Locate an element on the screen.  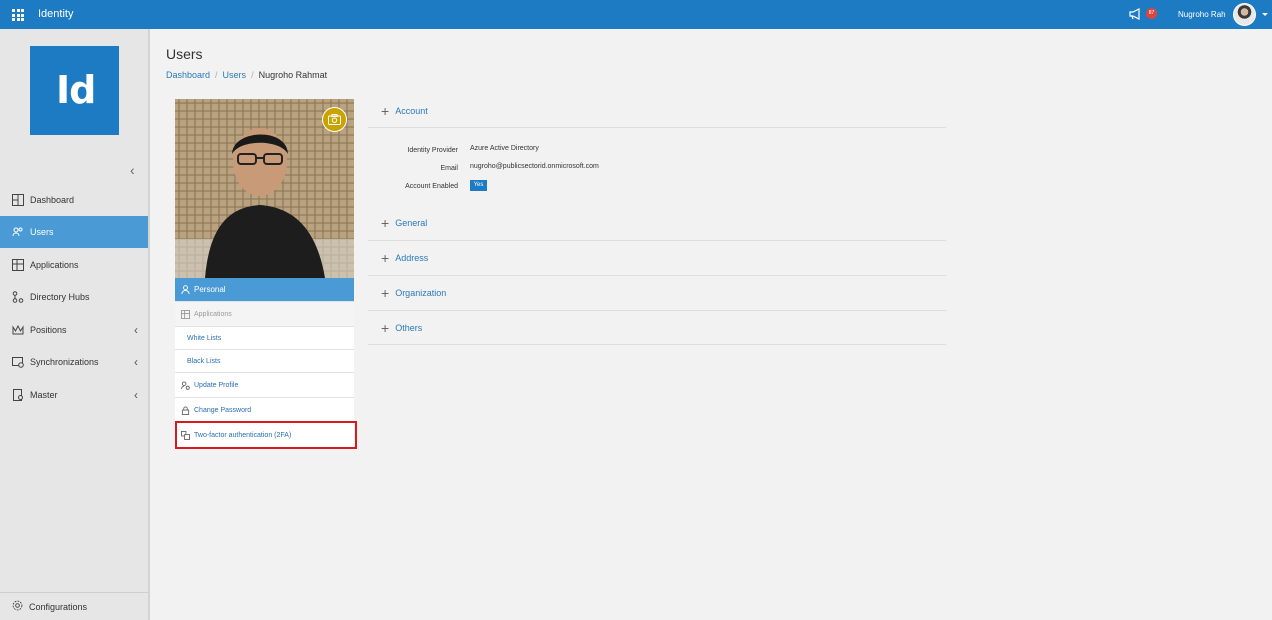
highlight-box is located at coordinates (266, 435).